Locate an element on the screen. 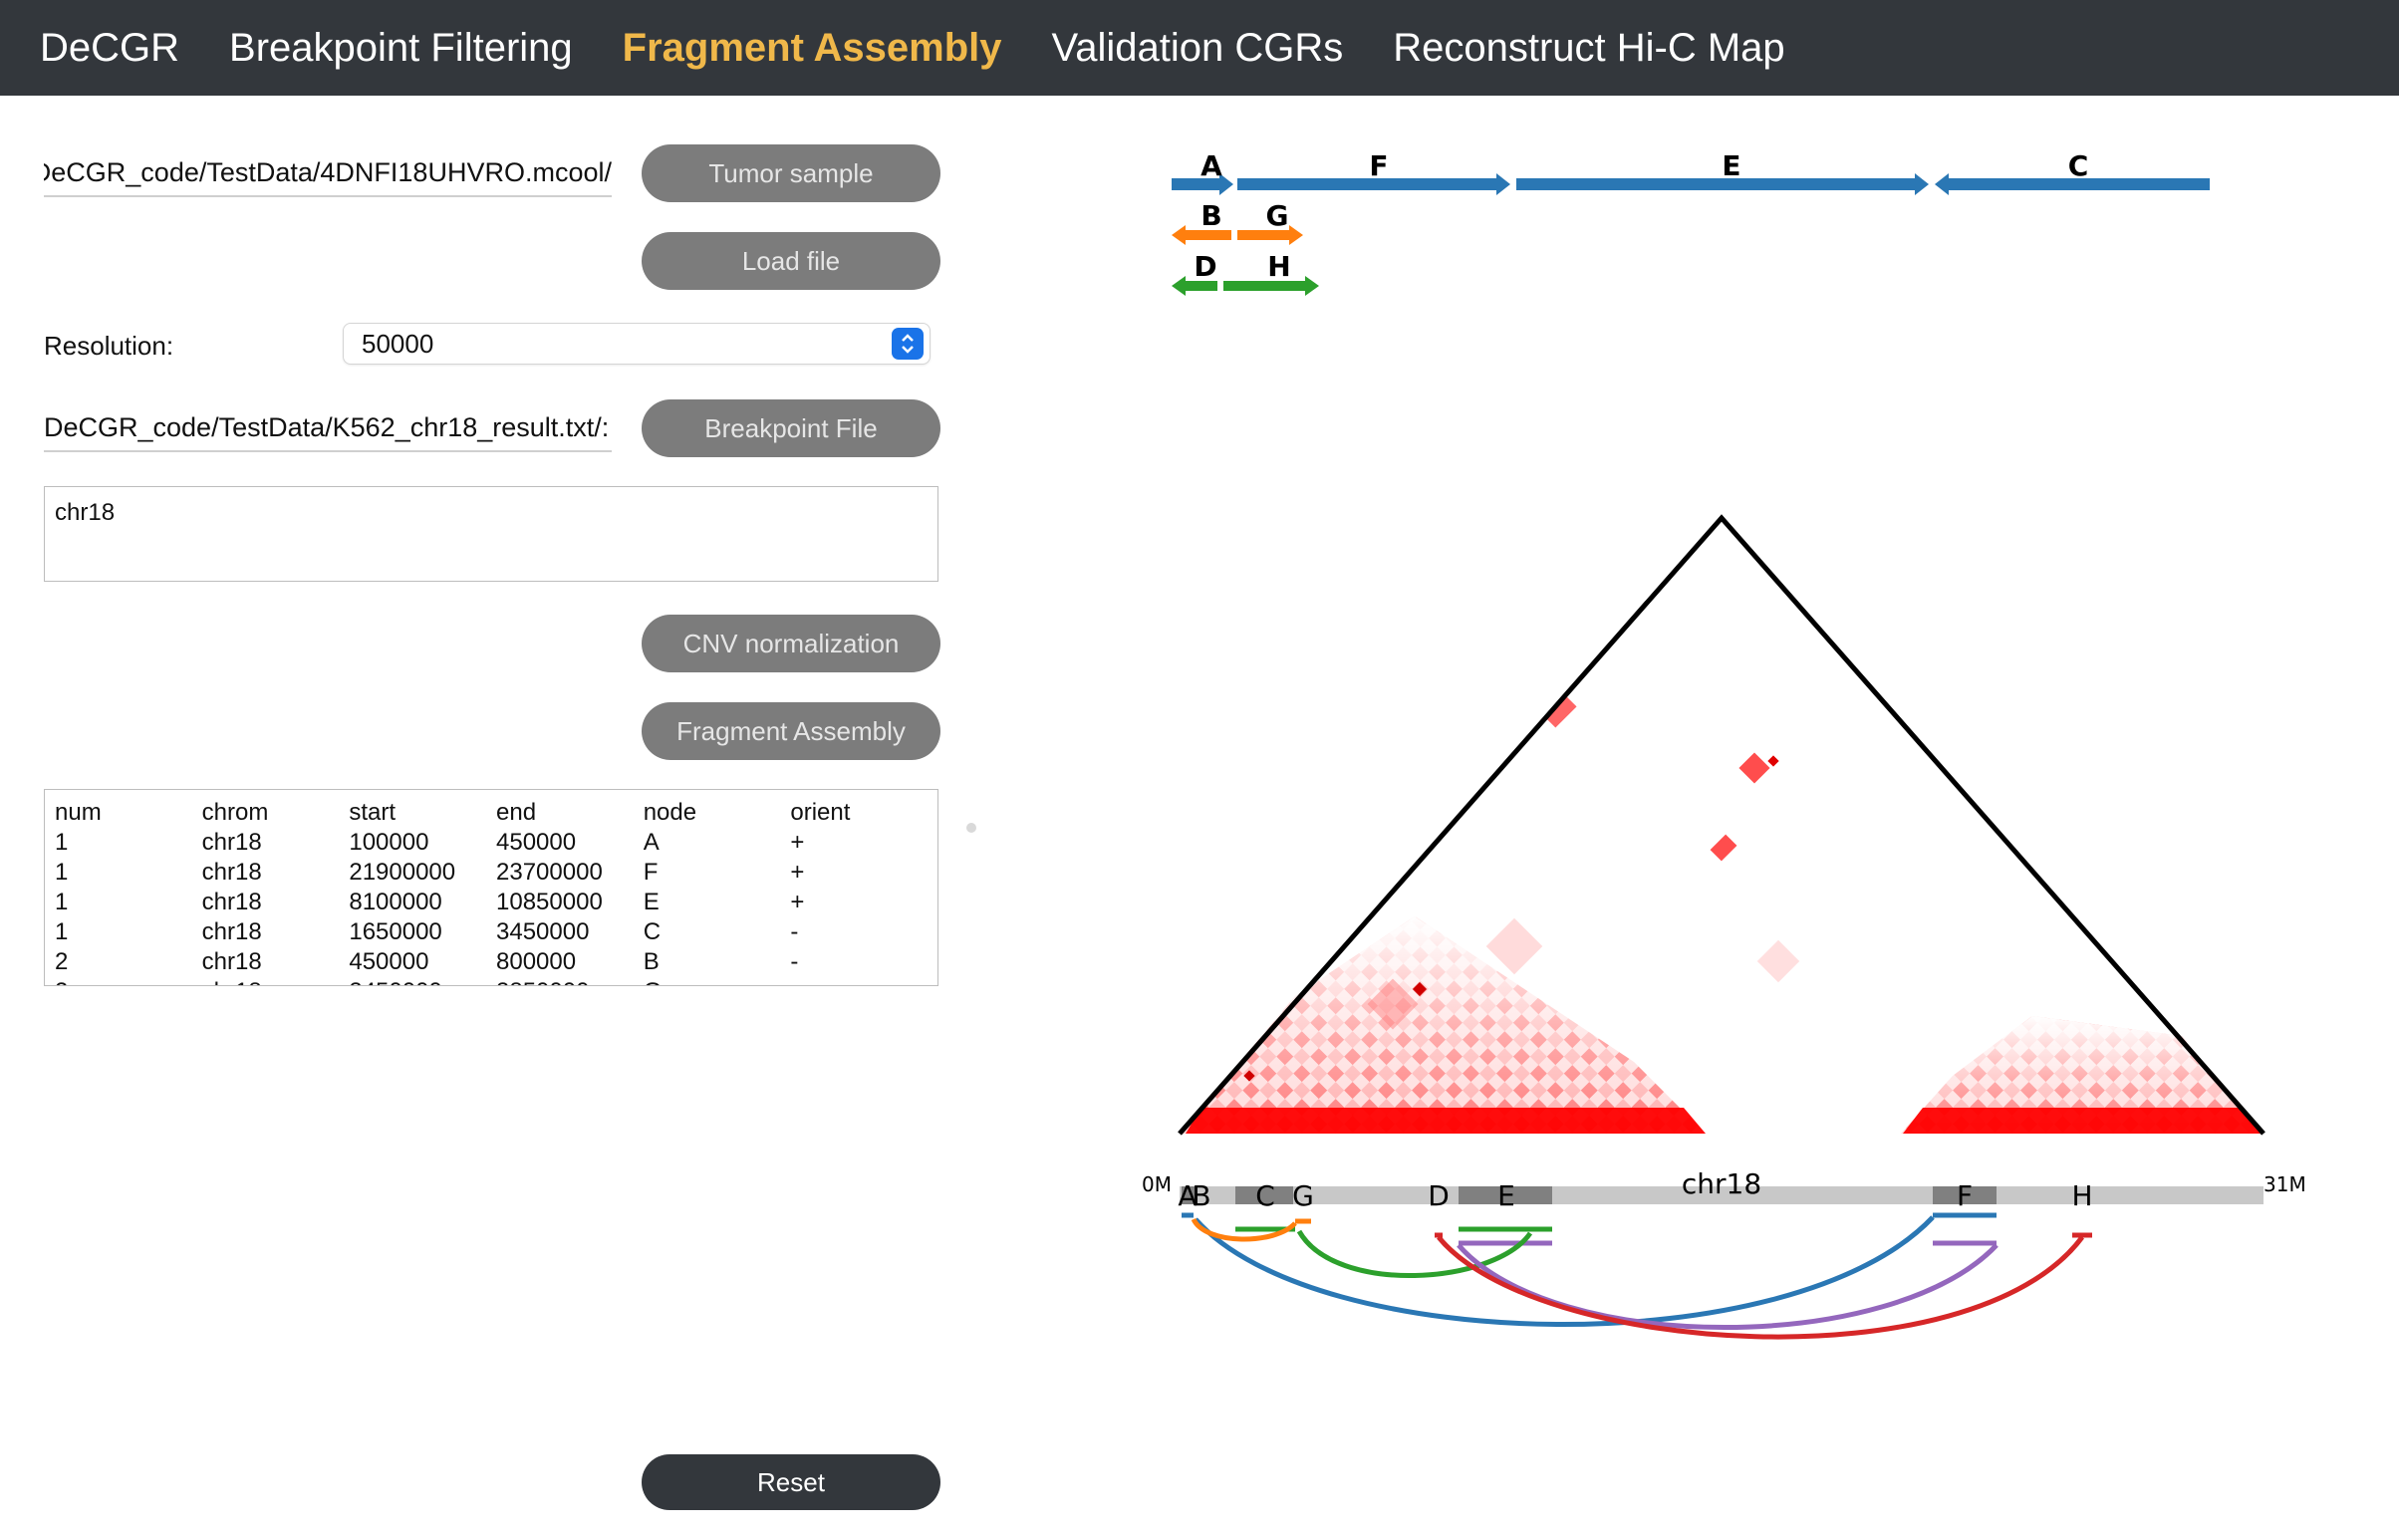 The image size is (2399, 1540). resolution-label: Resolution: is located at coordinates (109, 346).